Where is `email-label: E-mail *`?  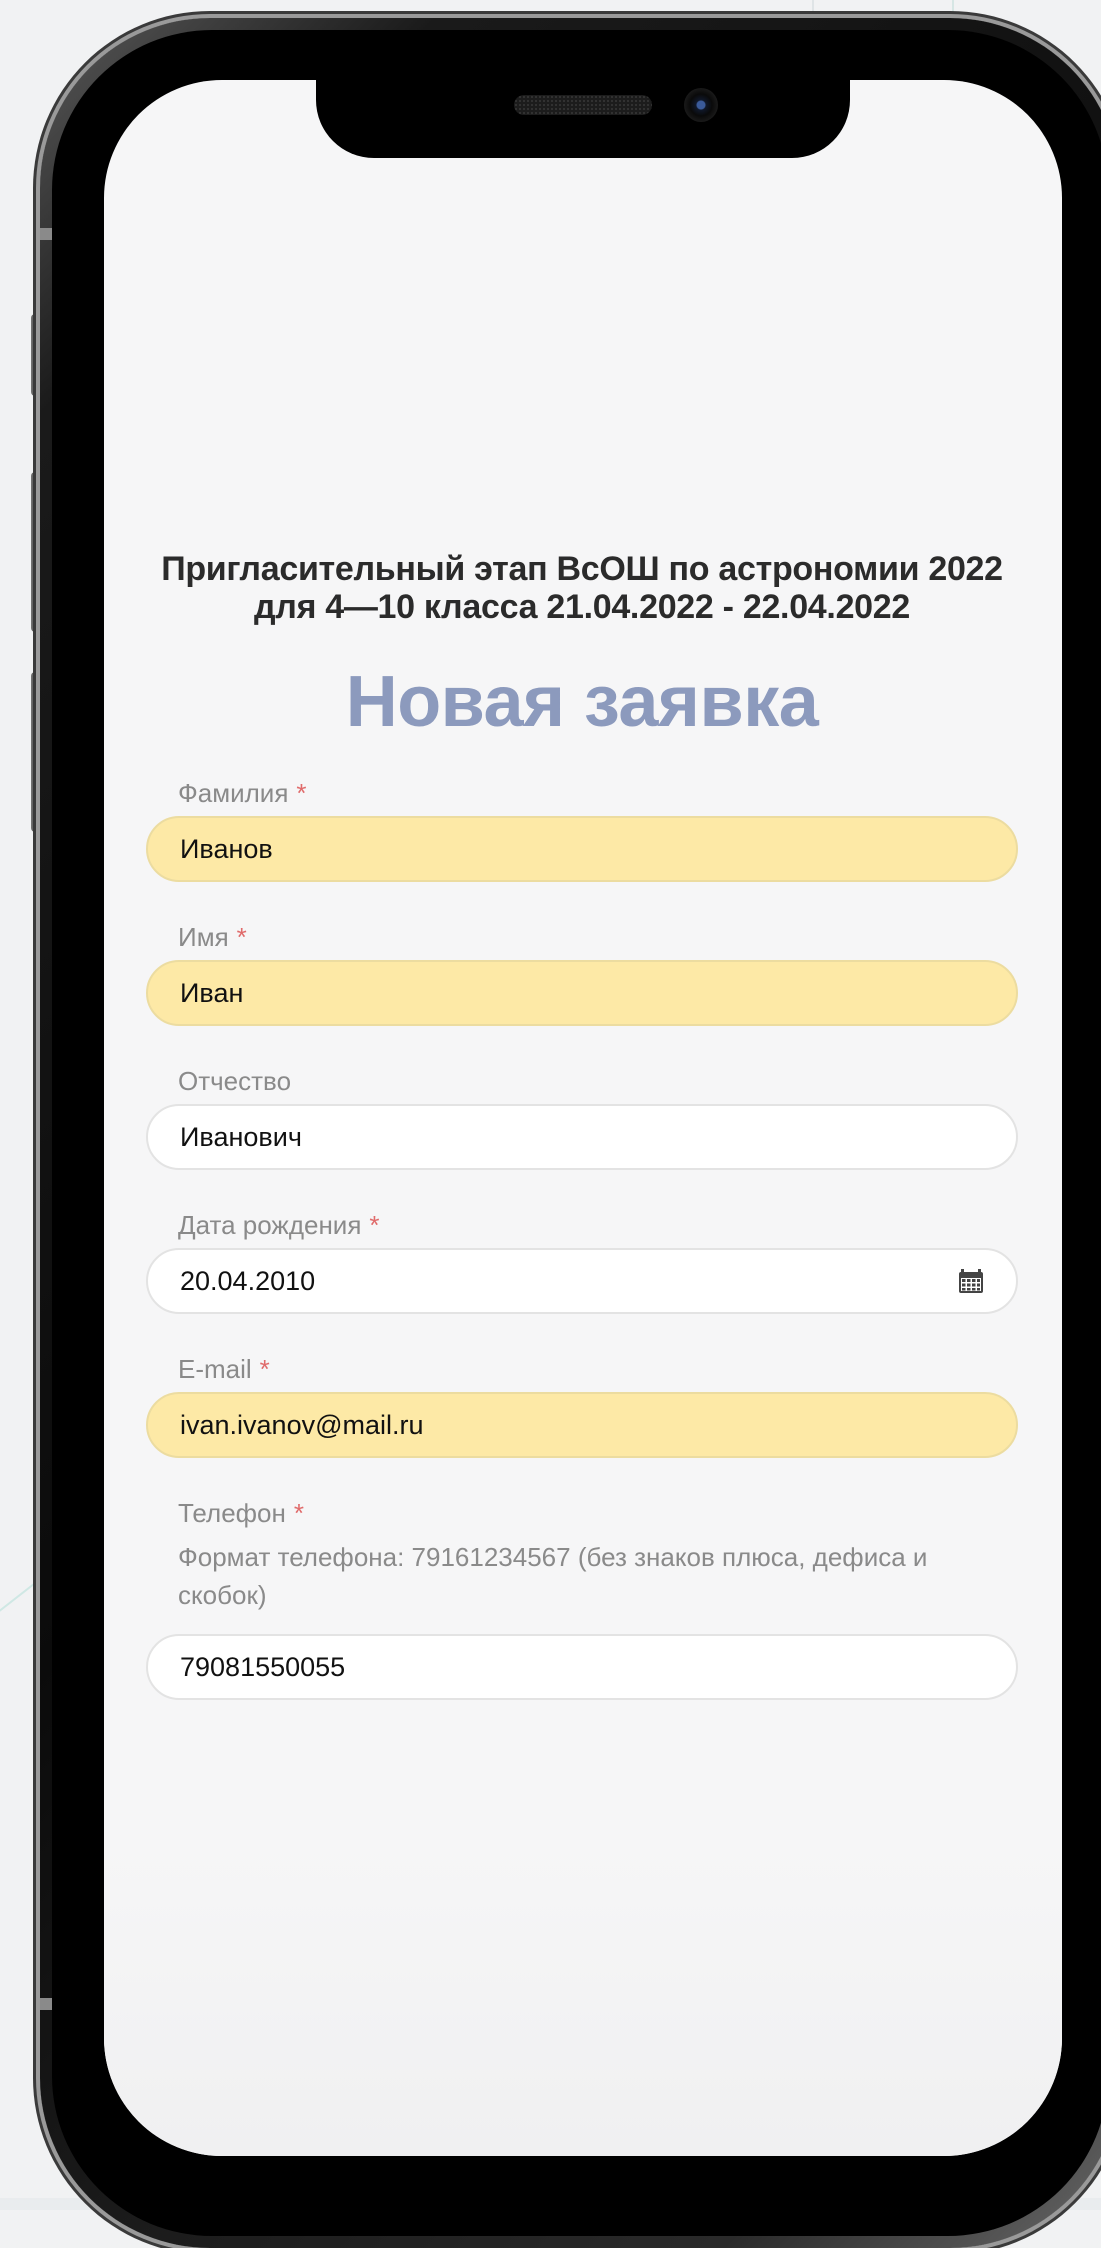 email-label: E-mail * is located at coordinates (224, 1369).